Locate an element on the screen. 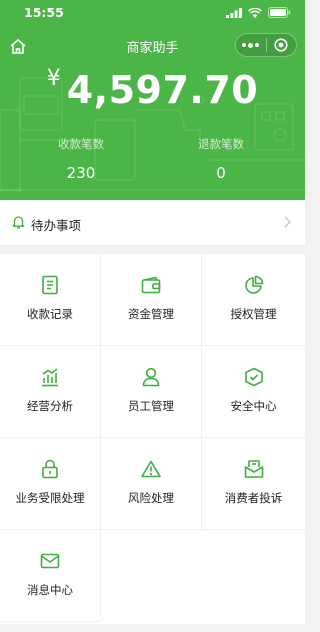 Image resolution: width=320 pixels, height=632 pixels. balance-value: 4,597.70 is located at coordinates (162, 90).